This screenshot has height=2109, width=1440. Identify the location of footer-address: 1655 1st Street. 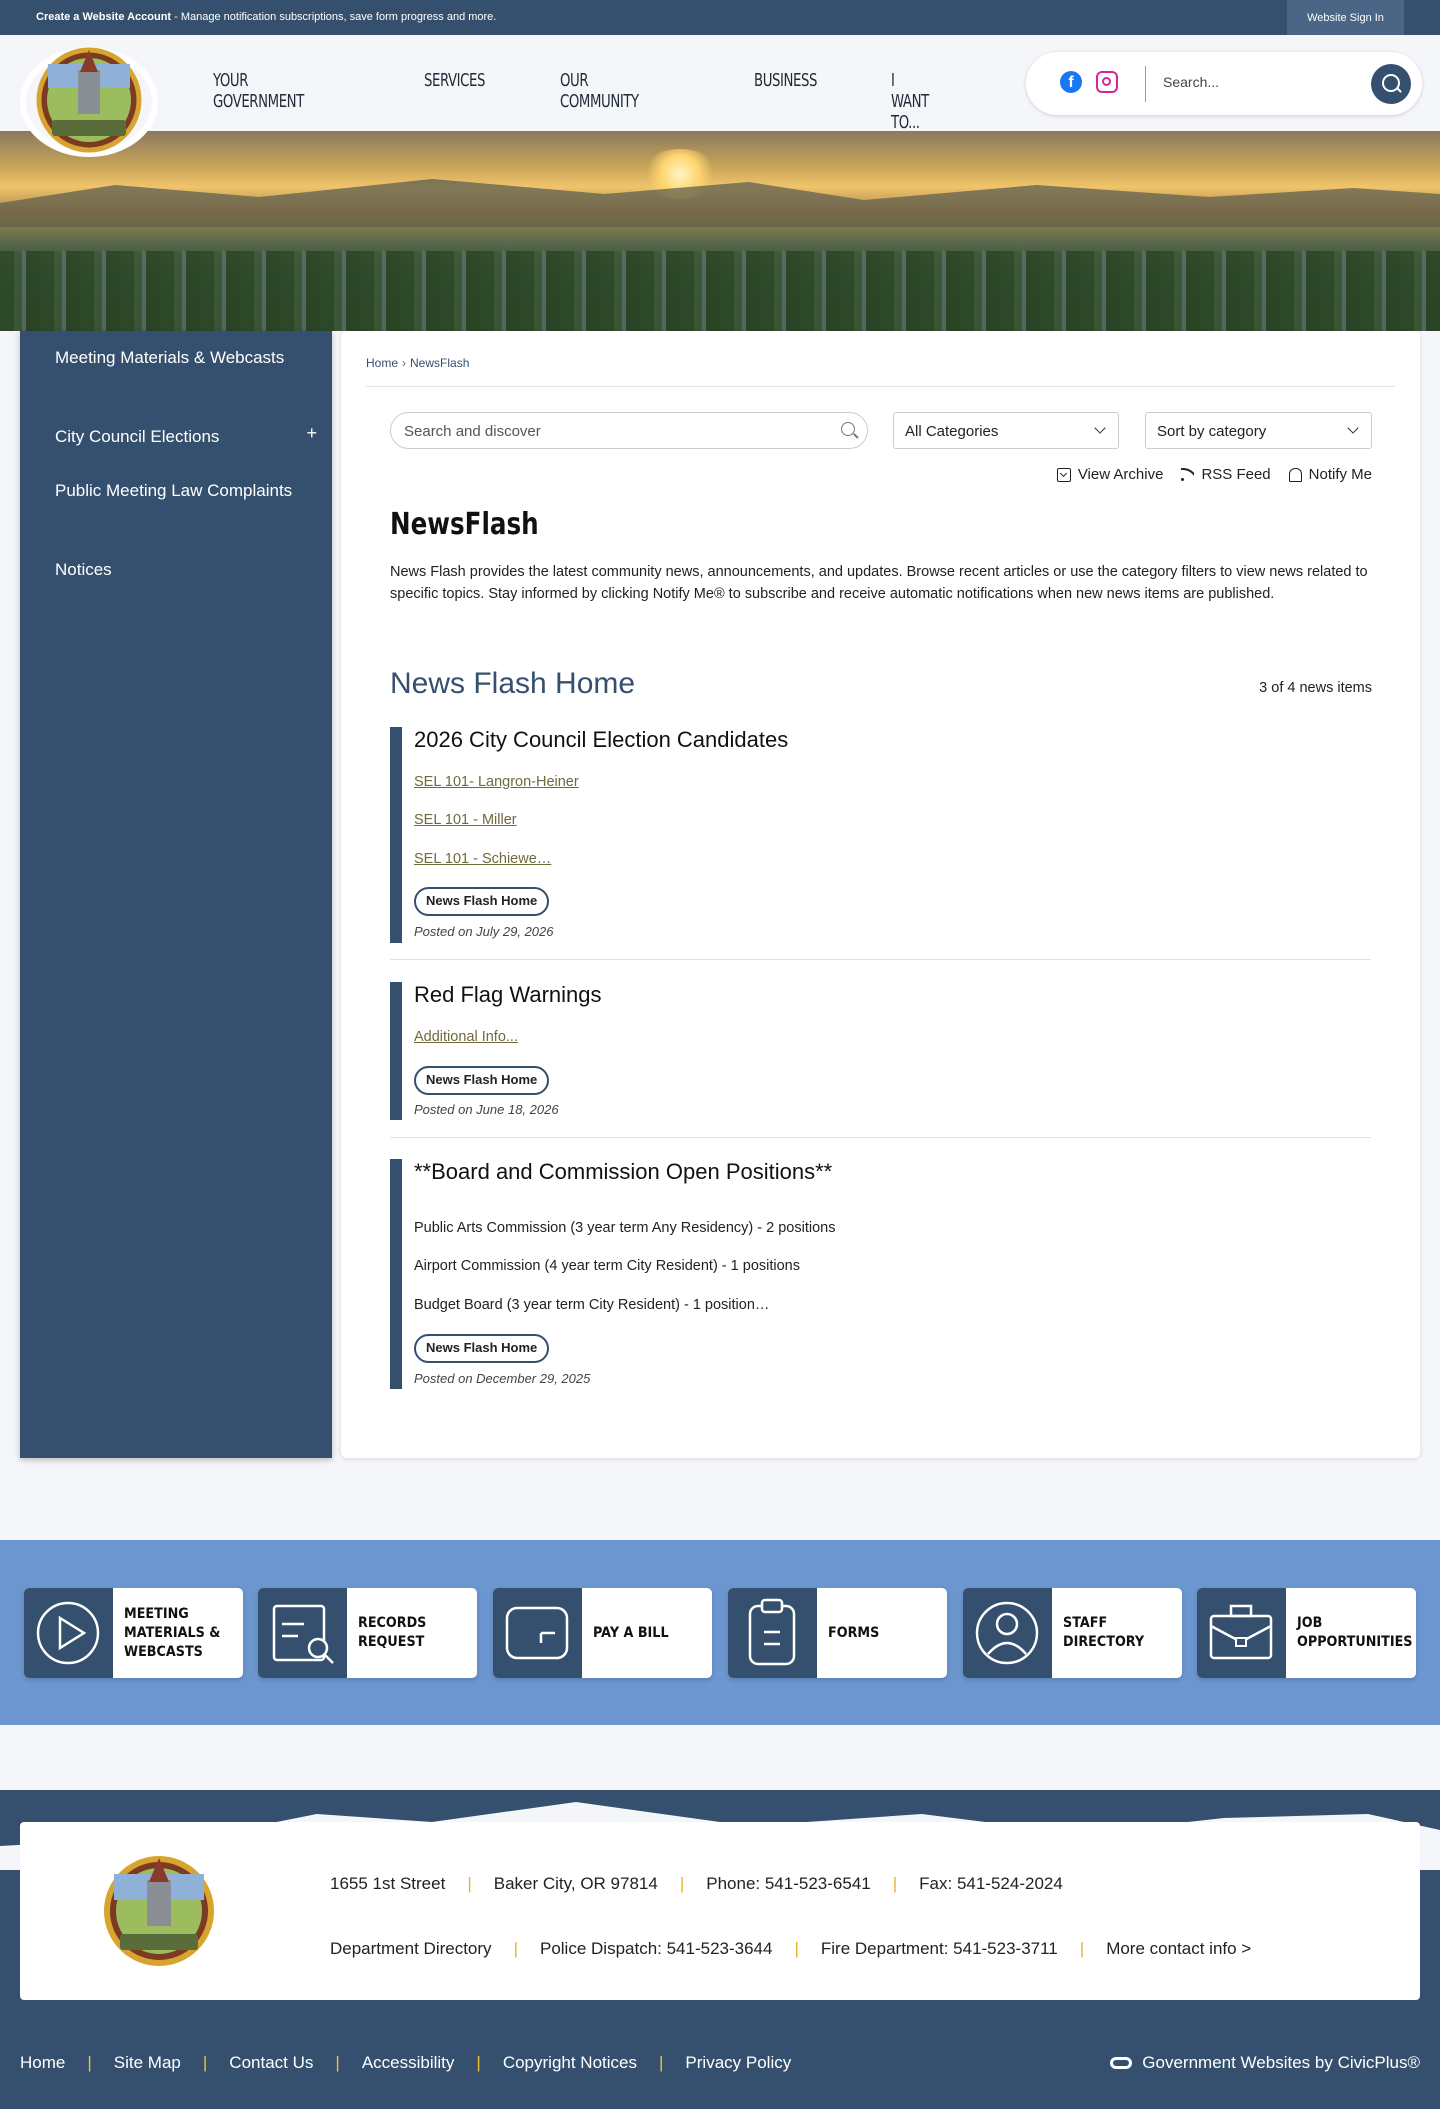
(388, 1883).